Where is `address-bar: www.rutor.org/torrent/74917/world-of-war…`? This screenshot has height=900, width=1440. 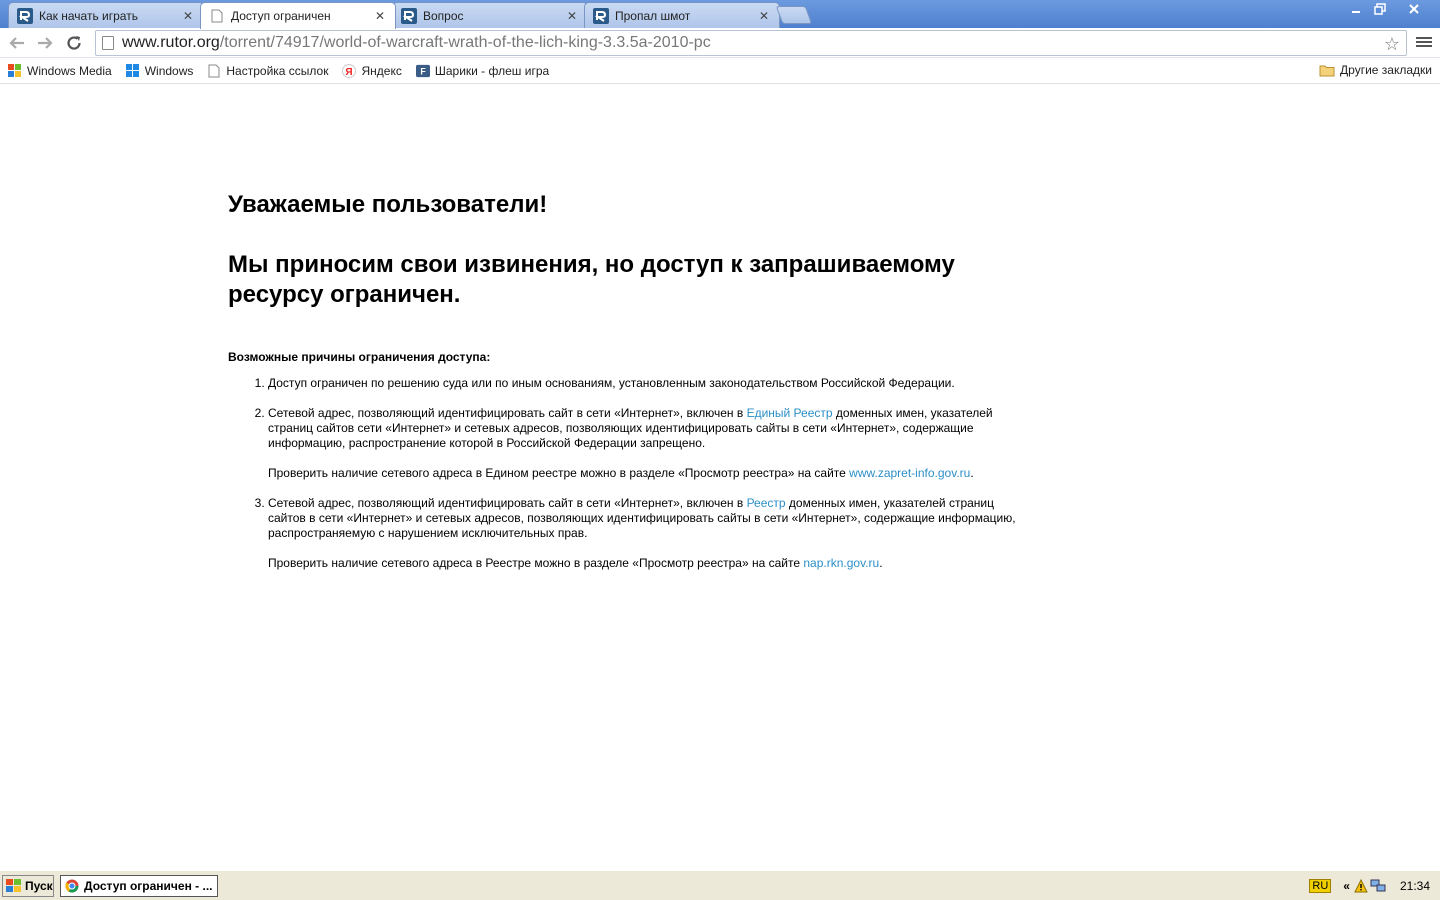
address-bar: www.rutor.org/torrent/74917/world-of-war… is located at coordinates (751, 43).